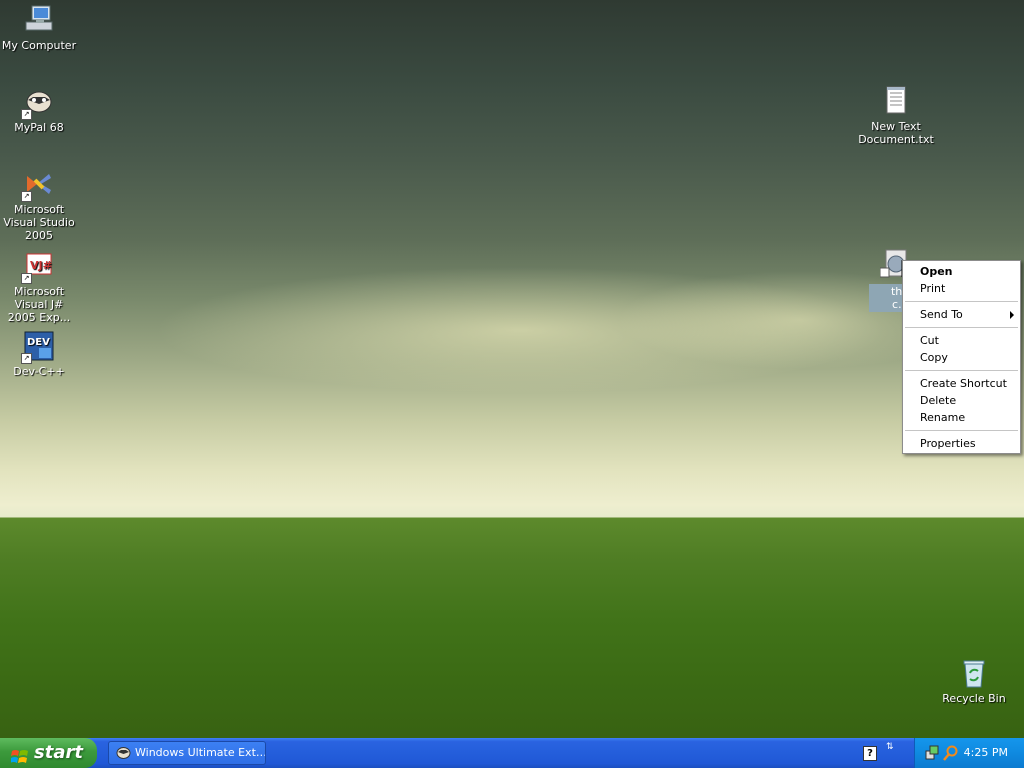  What do you see at coordinates (961, 443) in the screenshot?
I see `menu-item-properties: Properties` at bounding box center [961, 443].